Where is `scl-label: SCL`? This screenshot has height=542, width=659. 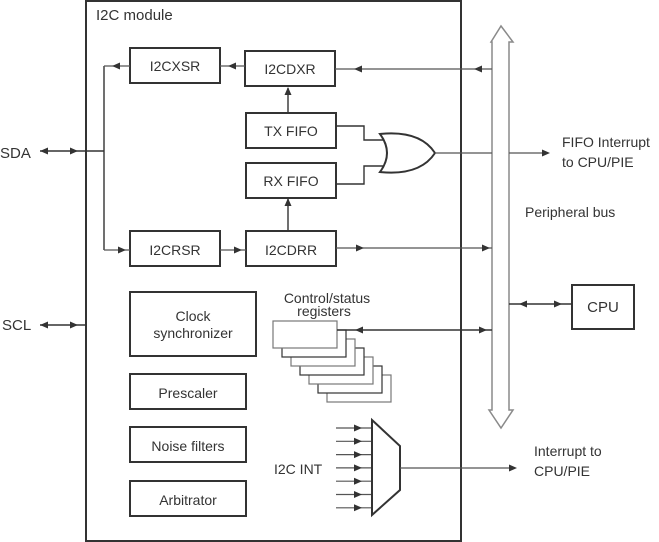 scl-label: SCL is located at coordinates (16, 325).